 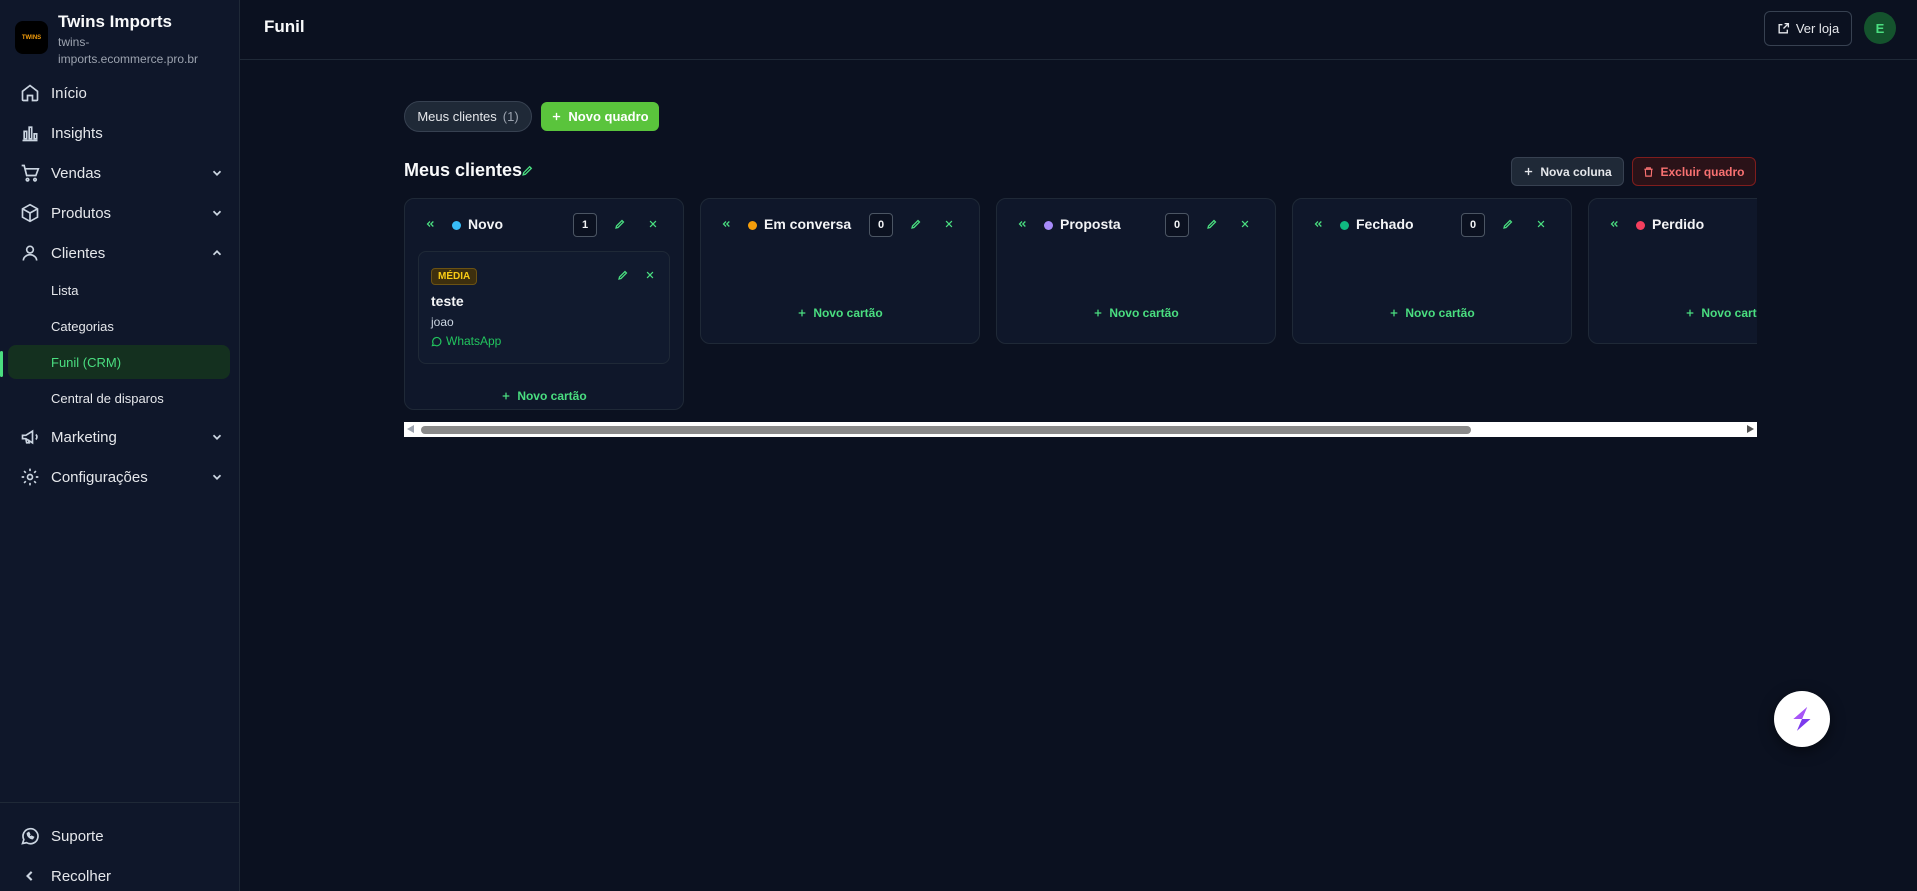 I want to click on active-indicator, so click(x=1, y=364).